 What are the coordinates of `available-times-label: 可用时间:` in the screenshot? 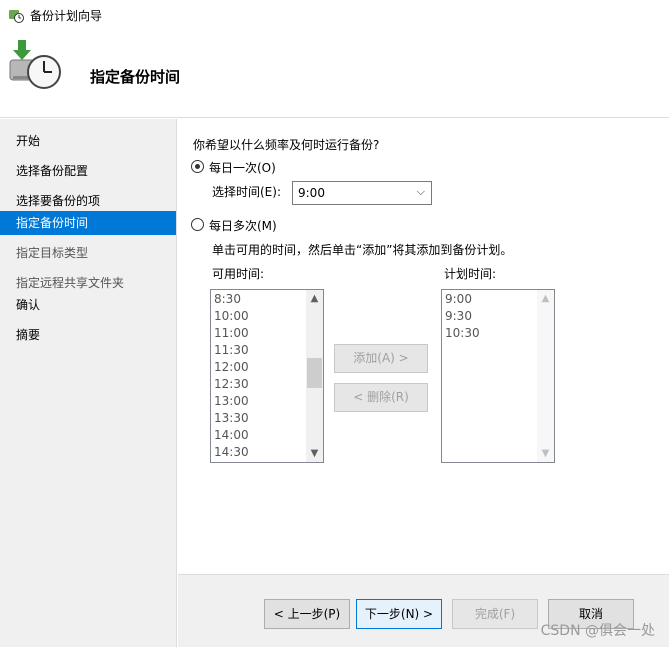 It's located at (238, 274).